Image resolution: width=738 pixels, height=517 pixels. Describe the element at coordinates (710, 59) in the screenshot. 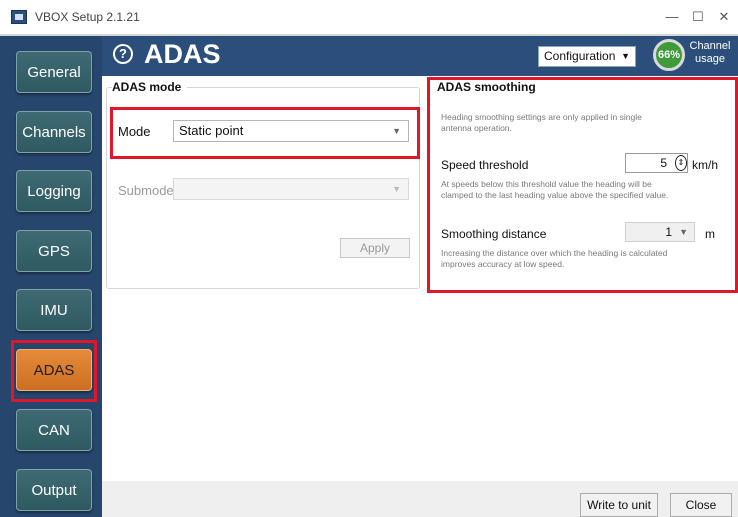

I see `channel-usage-line2: usage` at that location.